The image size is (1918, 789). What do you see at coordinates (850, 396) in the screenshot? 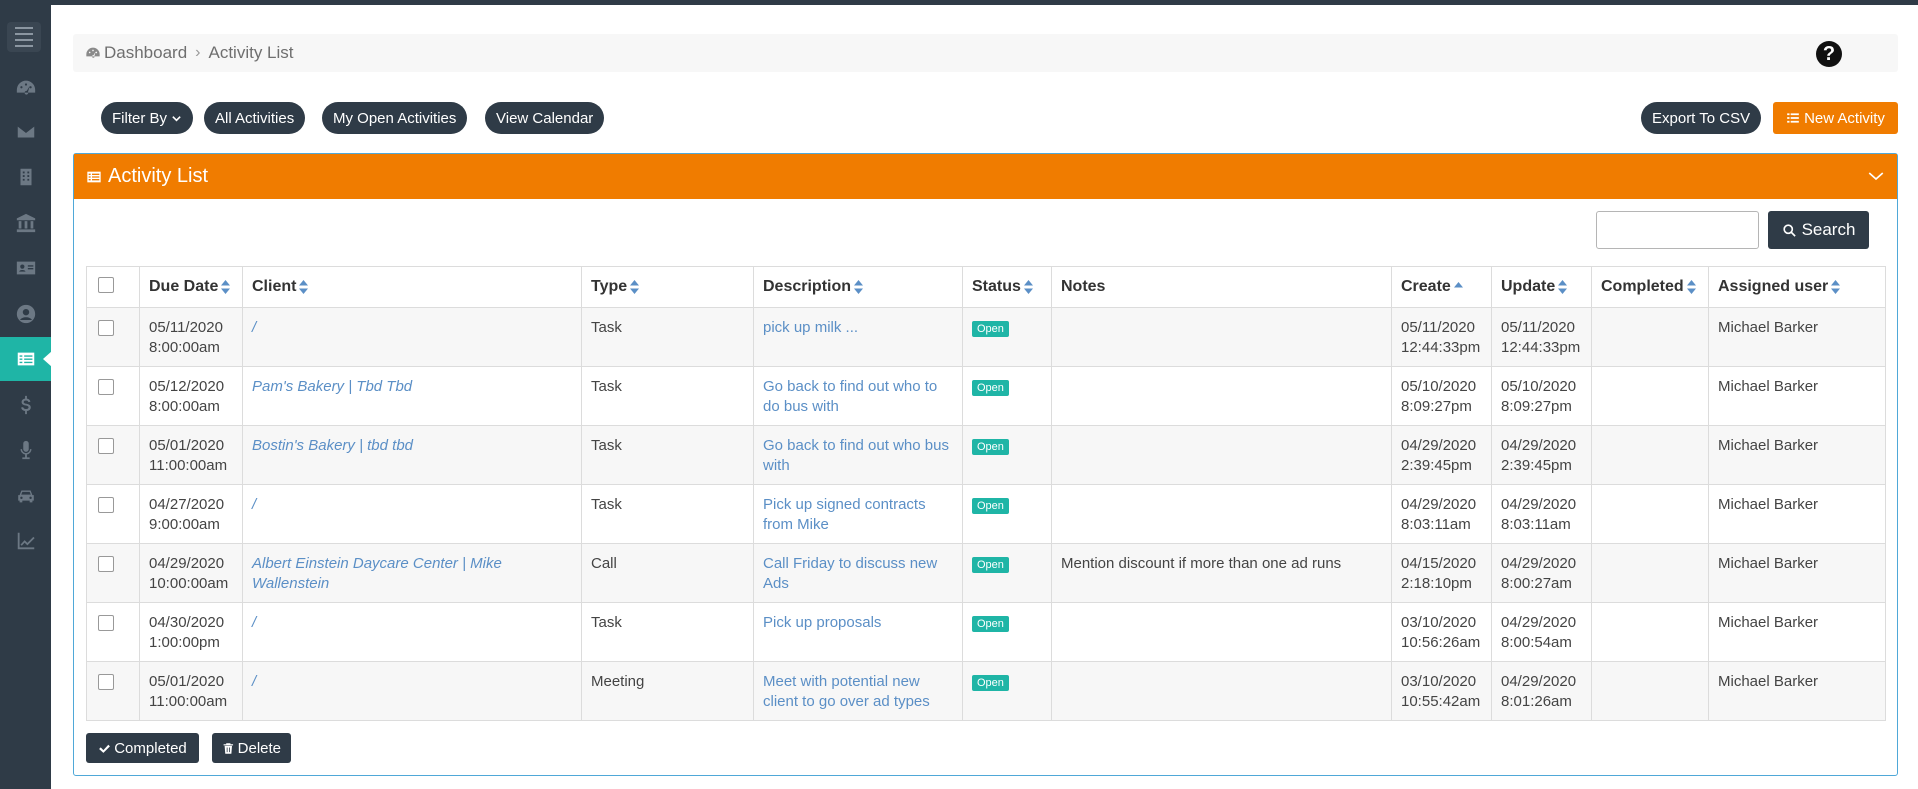
I see `description-link: Go back to find out who to do bus with` at bounding box center [850, 396].